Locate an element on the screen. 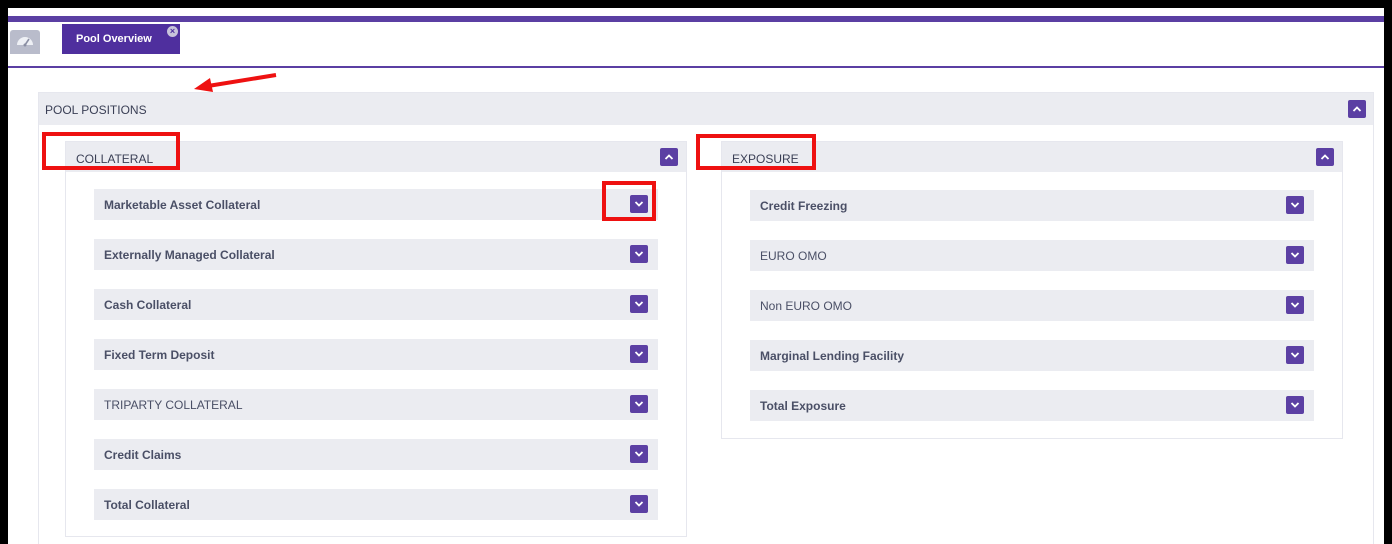  collateral-row-fixed-term-deposit: Fixed Term Deposit is located at coordinates (376, 354).